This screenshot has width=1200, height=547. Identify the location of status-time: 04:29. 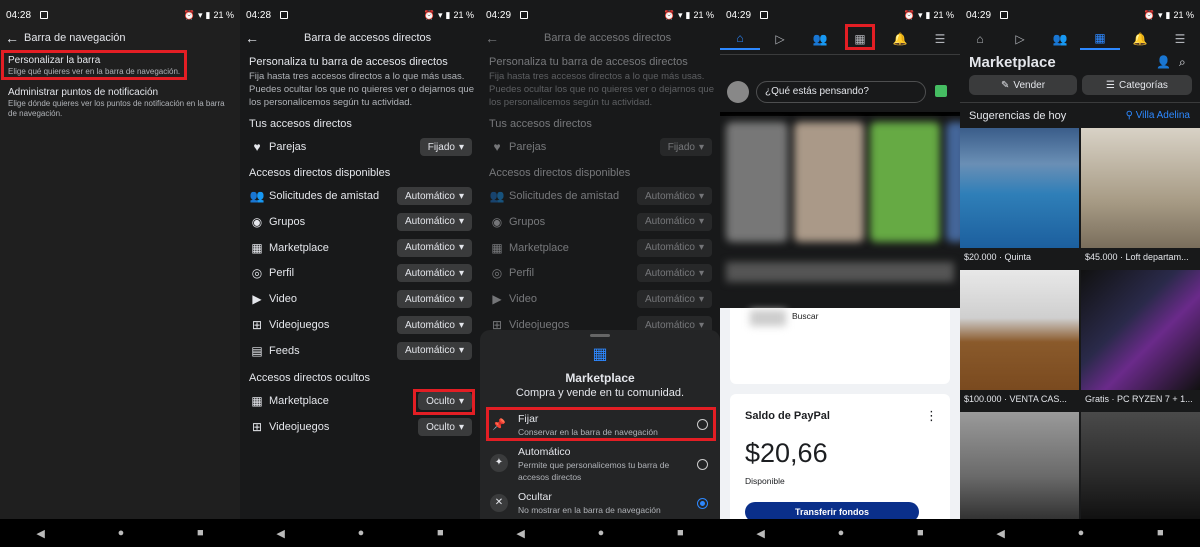
(499, 15).